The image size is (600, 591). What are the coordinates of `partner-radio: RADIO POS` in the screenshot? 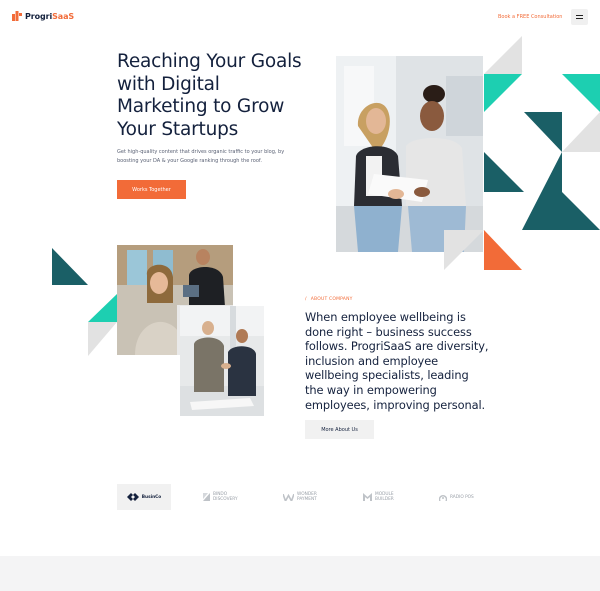 It's located at (459, 497).